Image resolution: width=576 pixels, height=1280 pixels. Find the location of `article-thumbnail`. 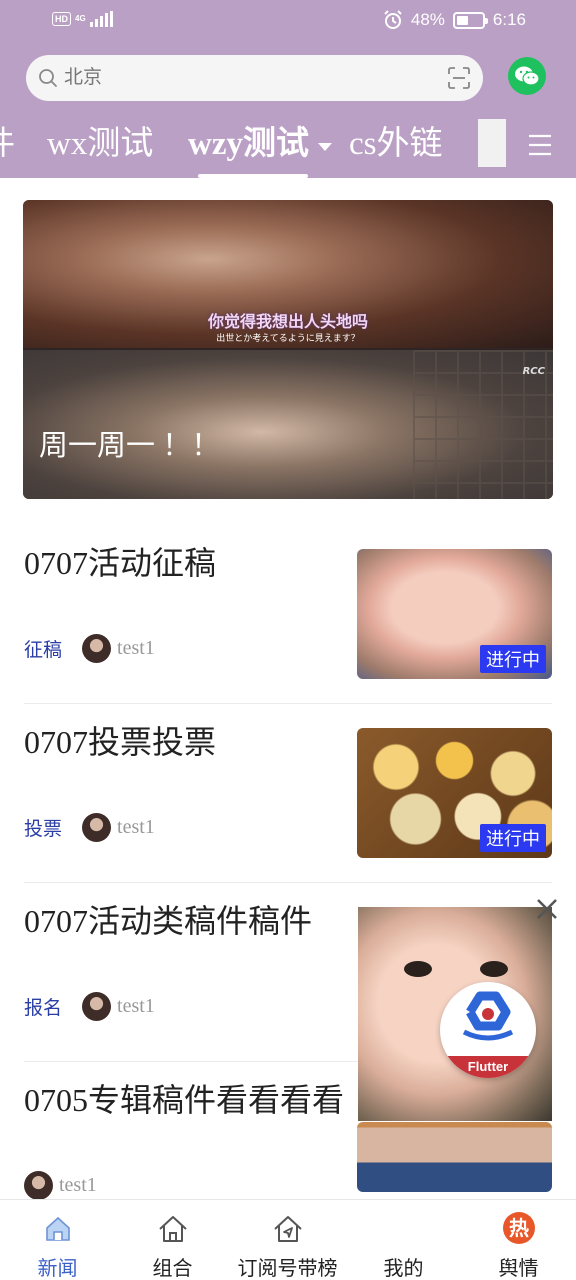

article-thumbnail is located at coordinates (454, 1157).